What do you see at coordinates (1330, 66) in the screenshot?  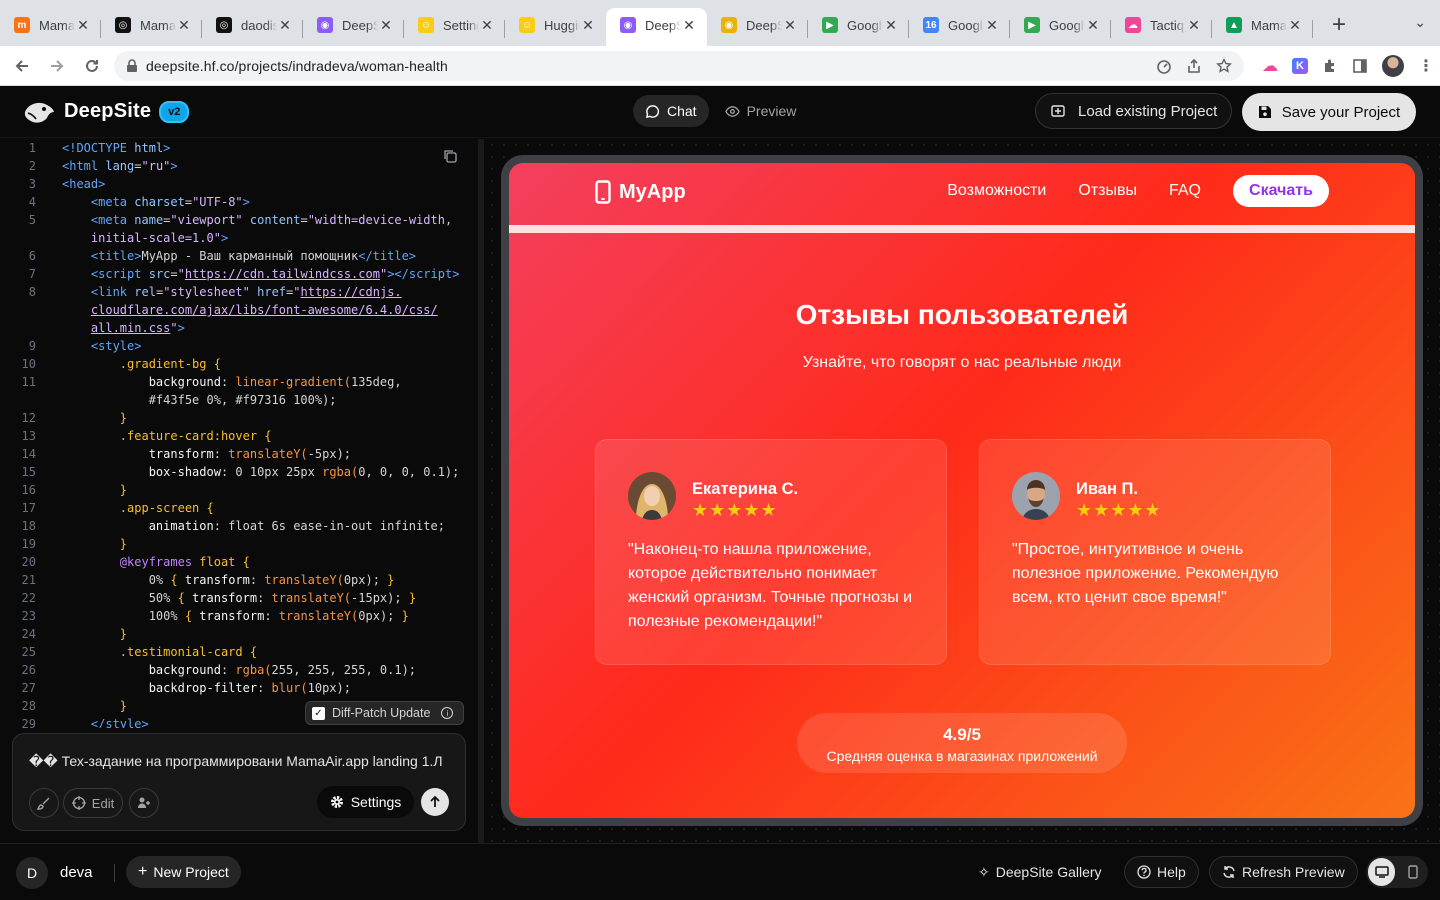 I see `extensions-puzzle-icon` at bounding box center [1330, 66].